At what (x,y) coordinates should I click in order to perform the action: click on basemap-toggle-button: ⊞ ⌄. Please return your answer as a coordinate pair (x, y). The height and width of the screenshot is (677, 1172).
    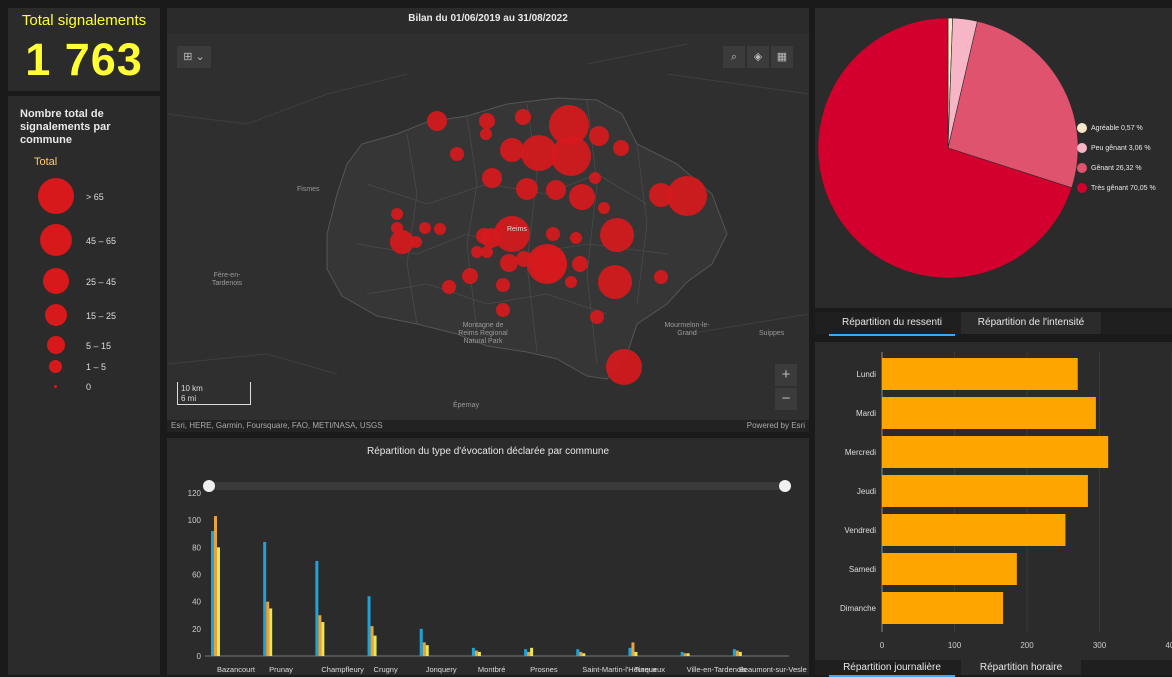
    Looking at the image, I should click on (194, 57).